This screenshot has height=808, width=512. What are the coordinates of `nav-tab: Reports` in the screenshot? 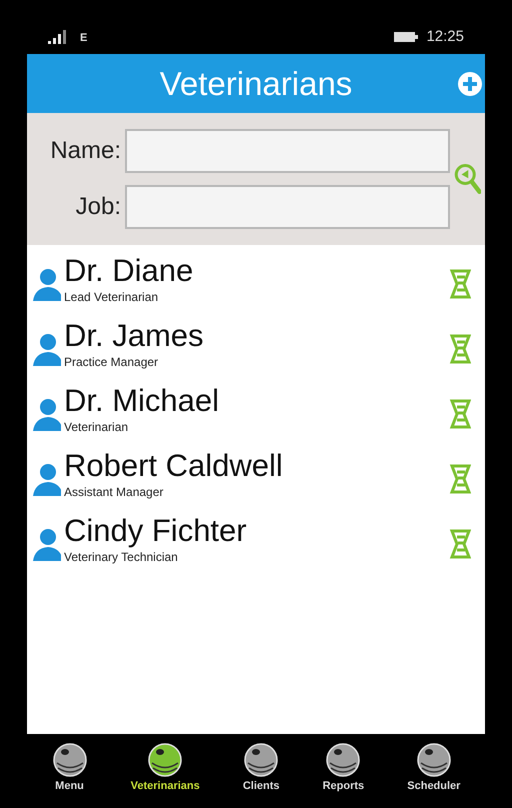 It's located at (343, 775).